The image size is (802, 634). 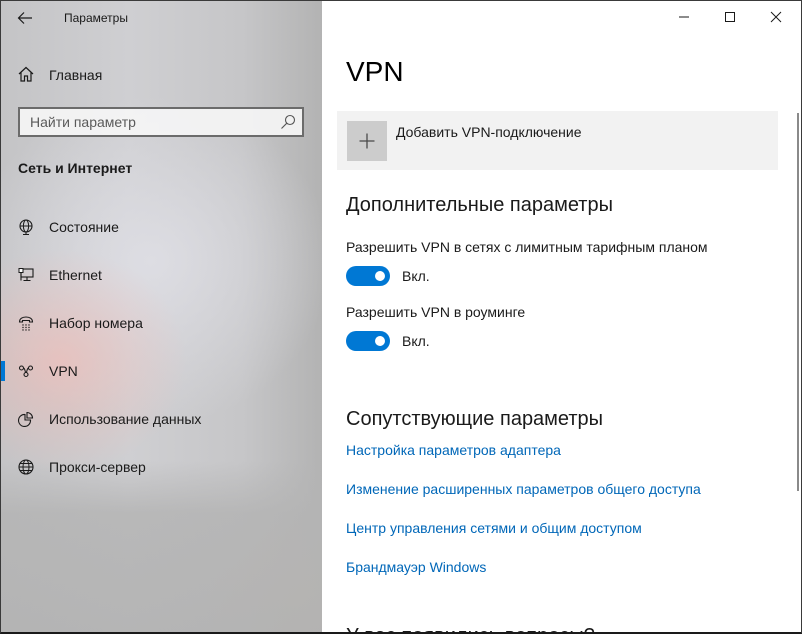 I want to click on back-arrow-icon, so click(x=24, y=18).